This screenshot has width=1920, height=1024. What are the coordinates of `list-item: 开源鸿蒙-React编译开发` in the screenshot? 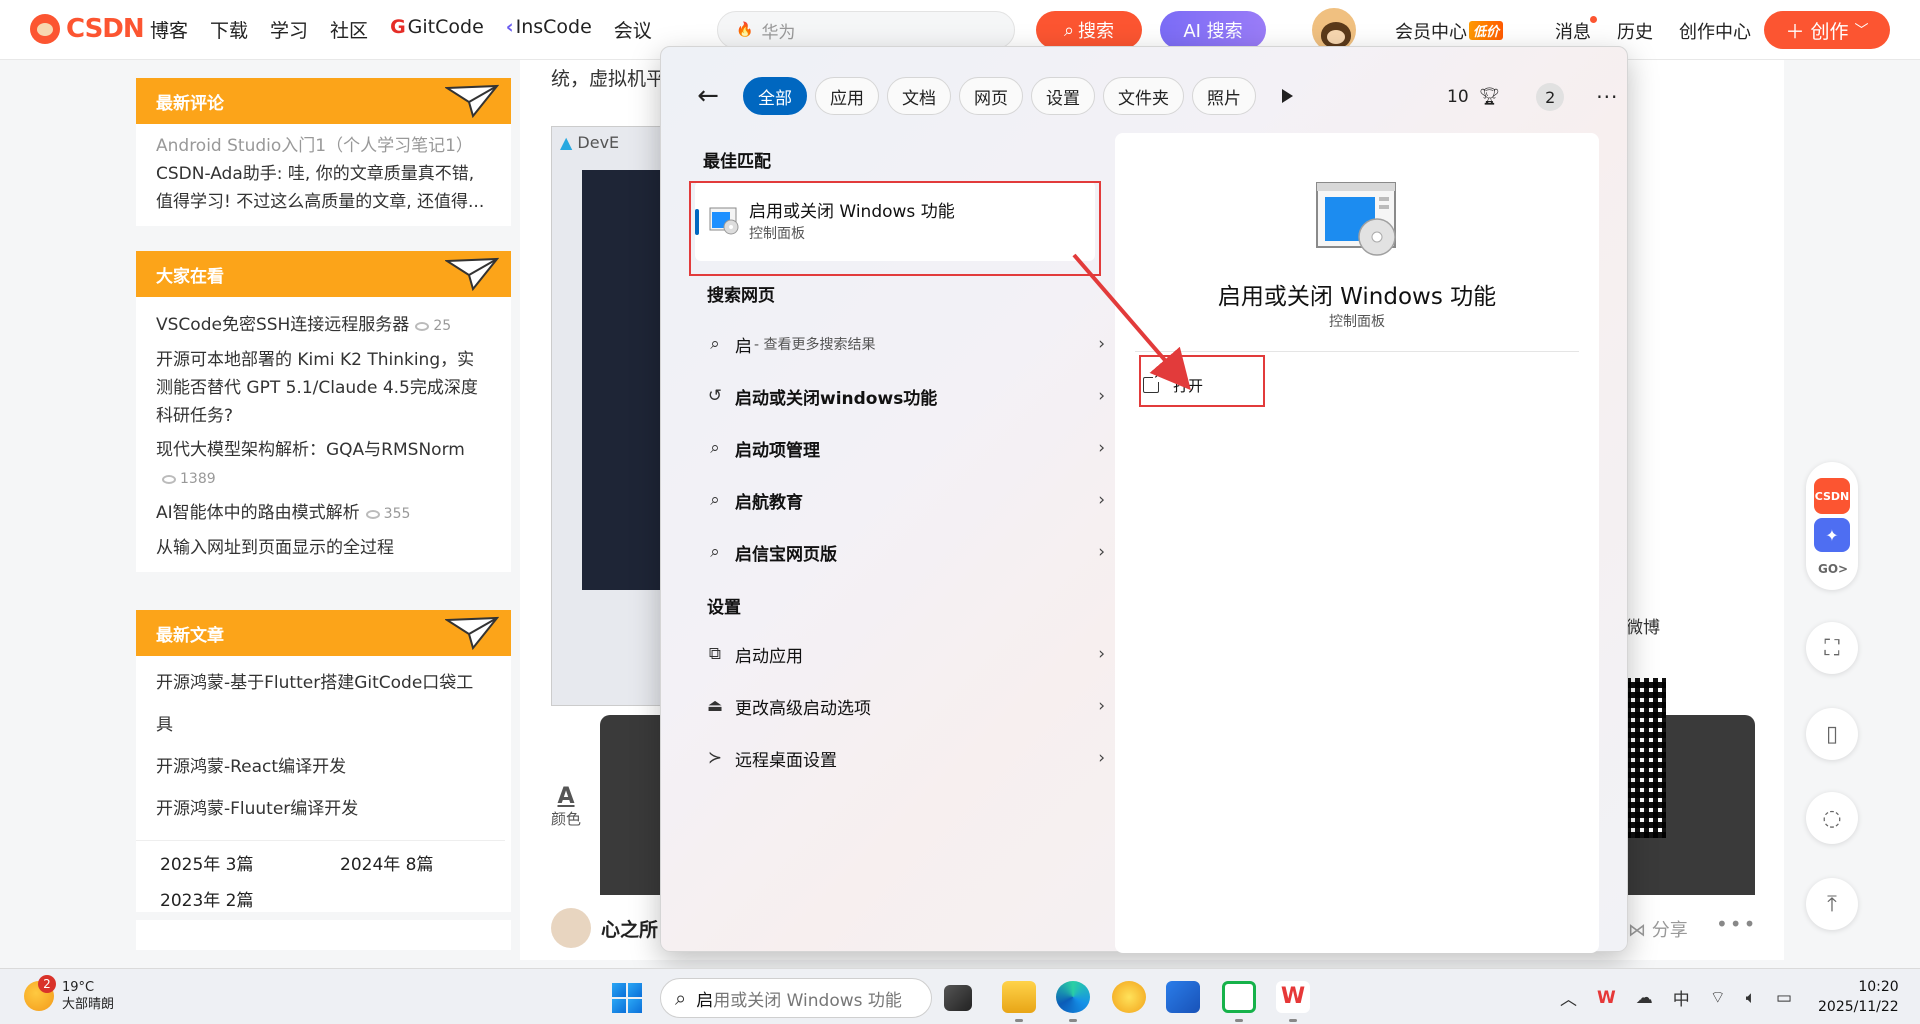 It's located at (320, 767).